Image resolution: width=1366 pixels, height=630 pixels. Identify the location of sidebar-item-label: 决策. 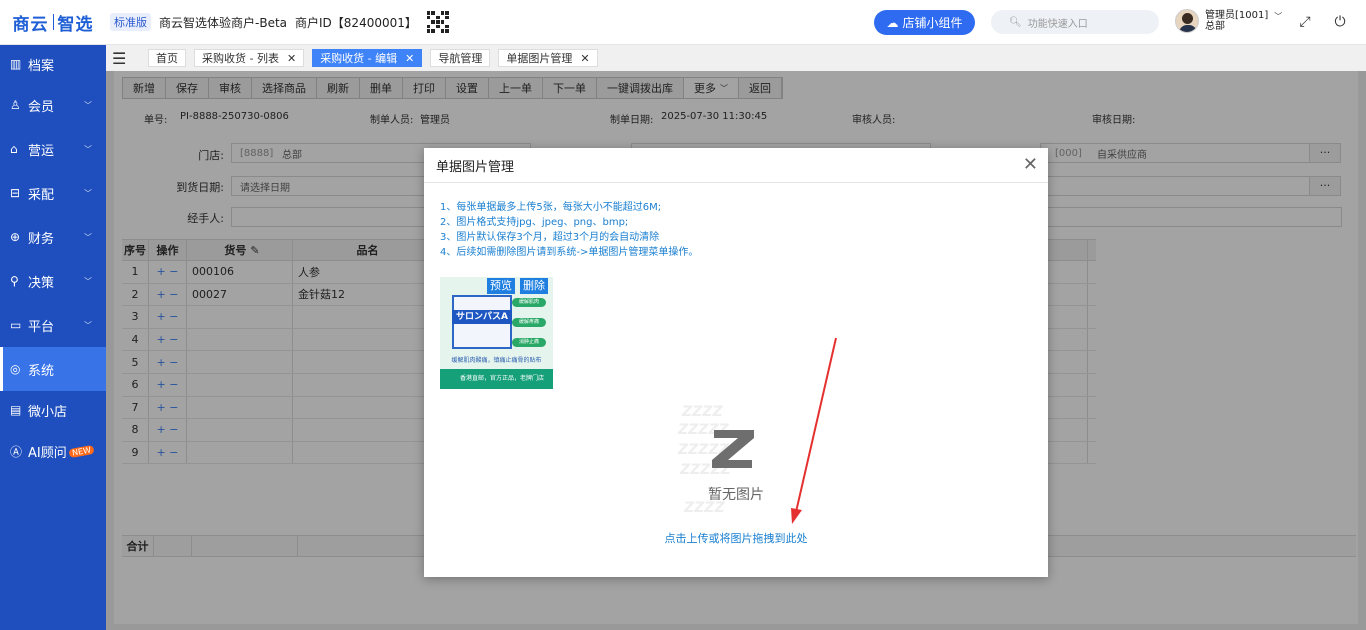
(41, 283).